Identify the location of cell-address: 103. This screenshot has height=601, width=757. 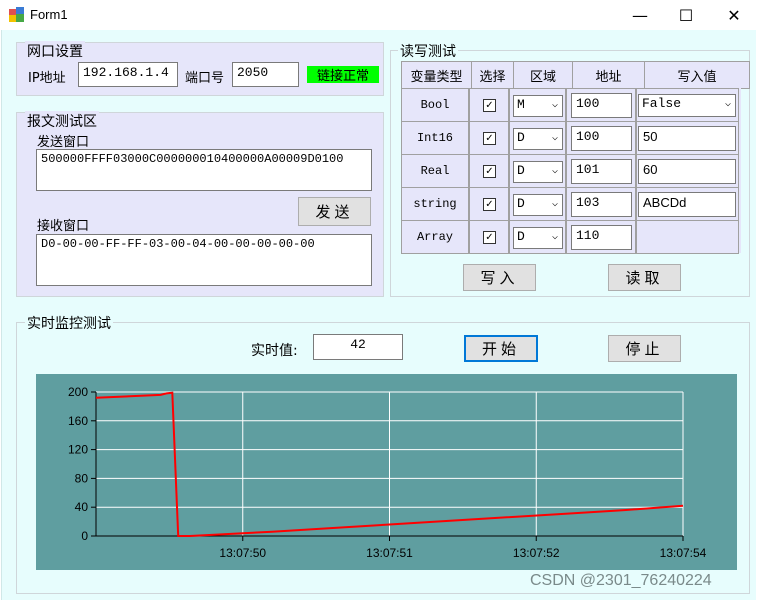
(601, 204).